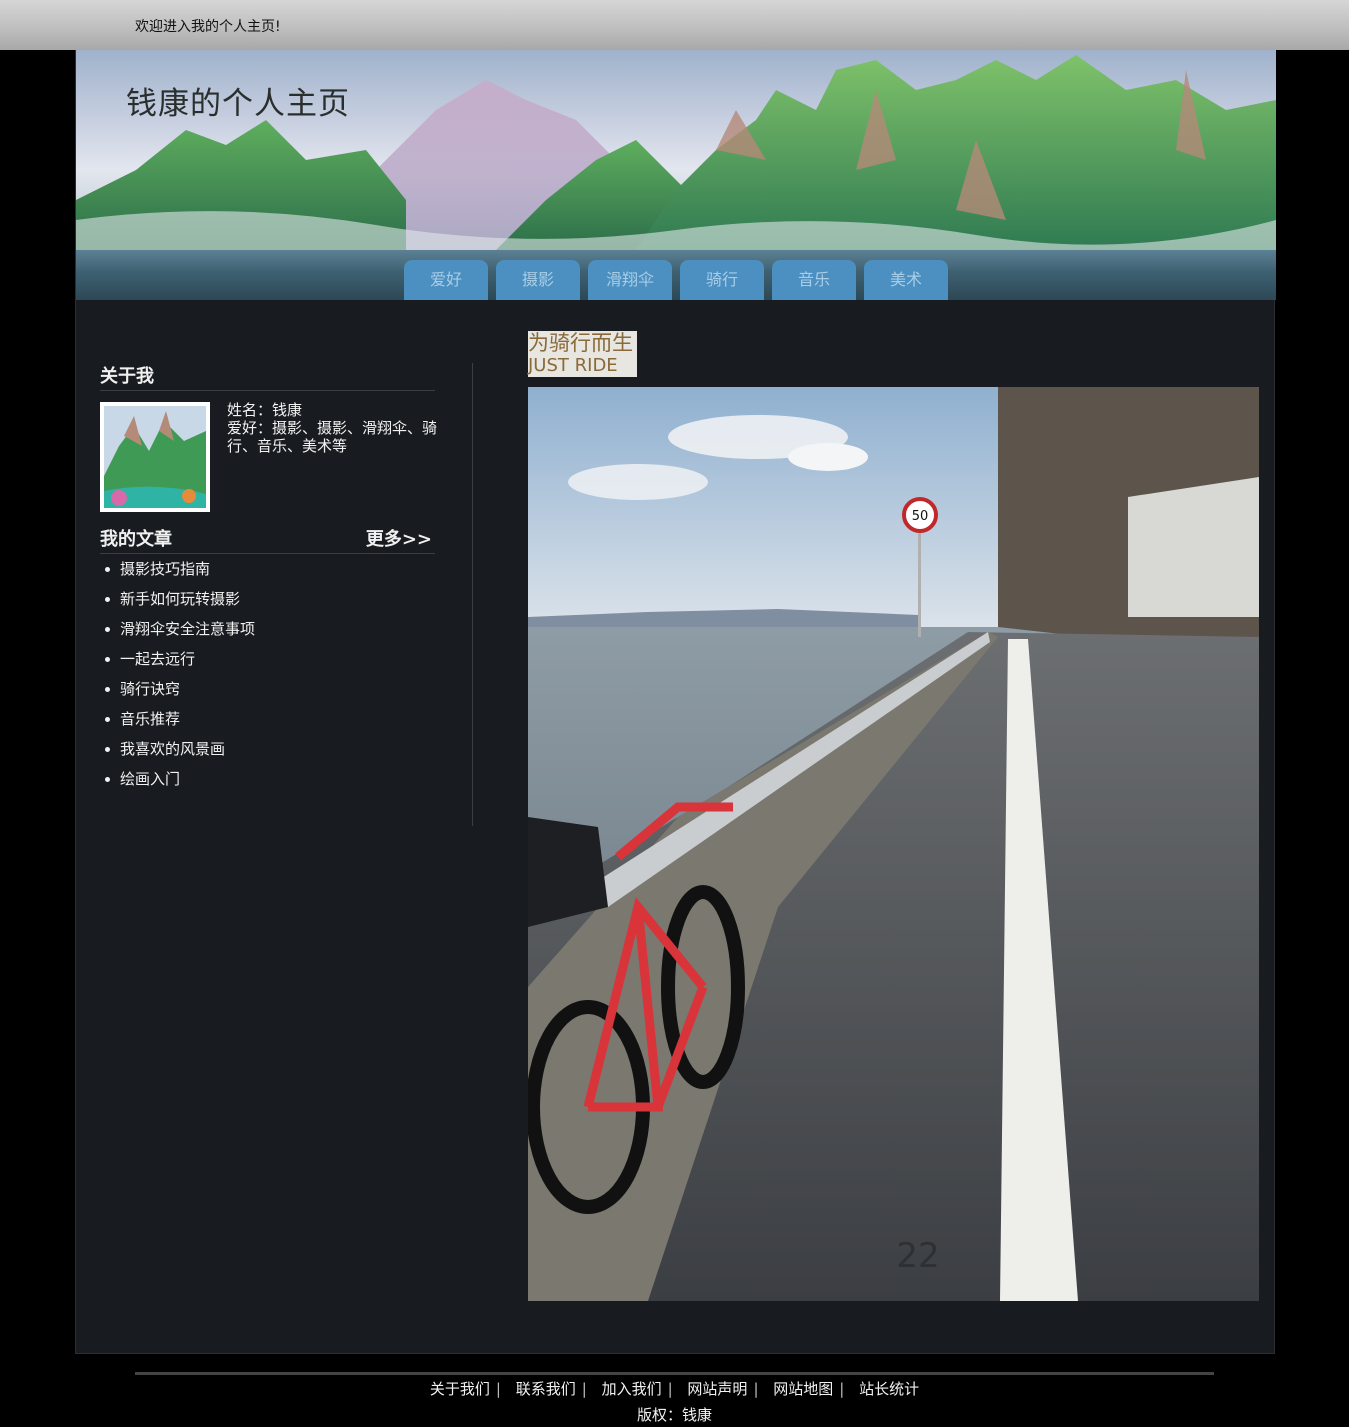 The image size is (1349, 1427). I want to click on avatar, so click(155, 457).